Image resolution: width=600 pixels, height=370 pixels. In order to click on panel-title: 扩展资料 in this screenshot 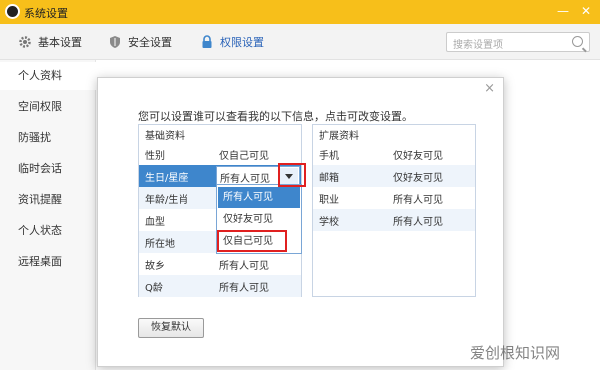, I will do `click(339, 136)`.